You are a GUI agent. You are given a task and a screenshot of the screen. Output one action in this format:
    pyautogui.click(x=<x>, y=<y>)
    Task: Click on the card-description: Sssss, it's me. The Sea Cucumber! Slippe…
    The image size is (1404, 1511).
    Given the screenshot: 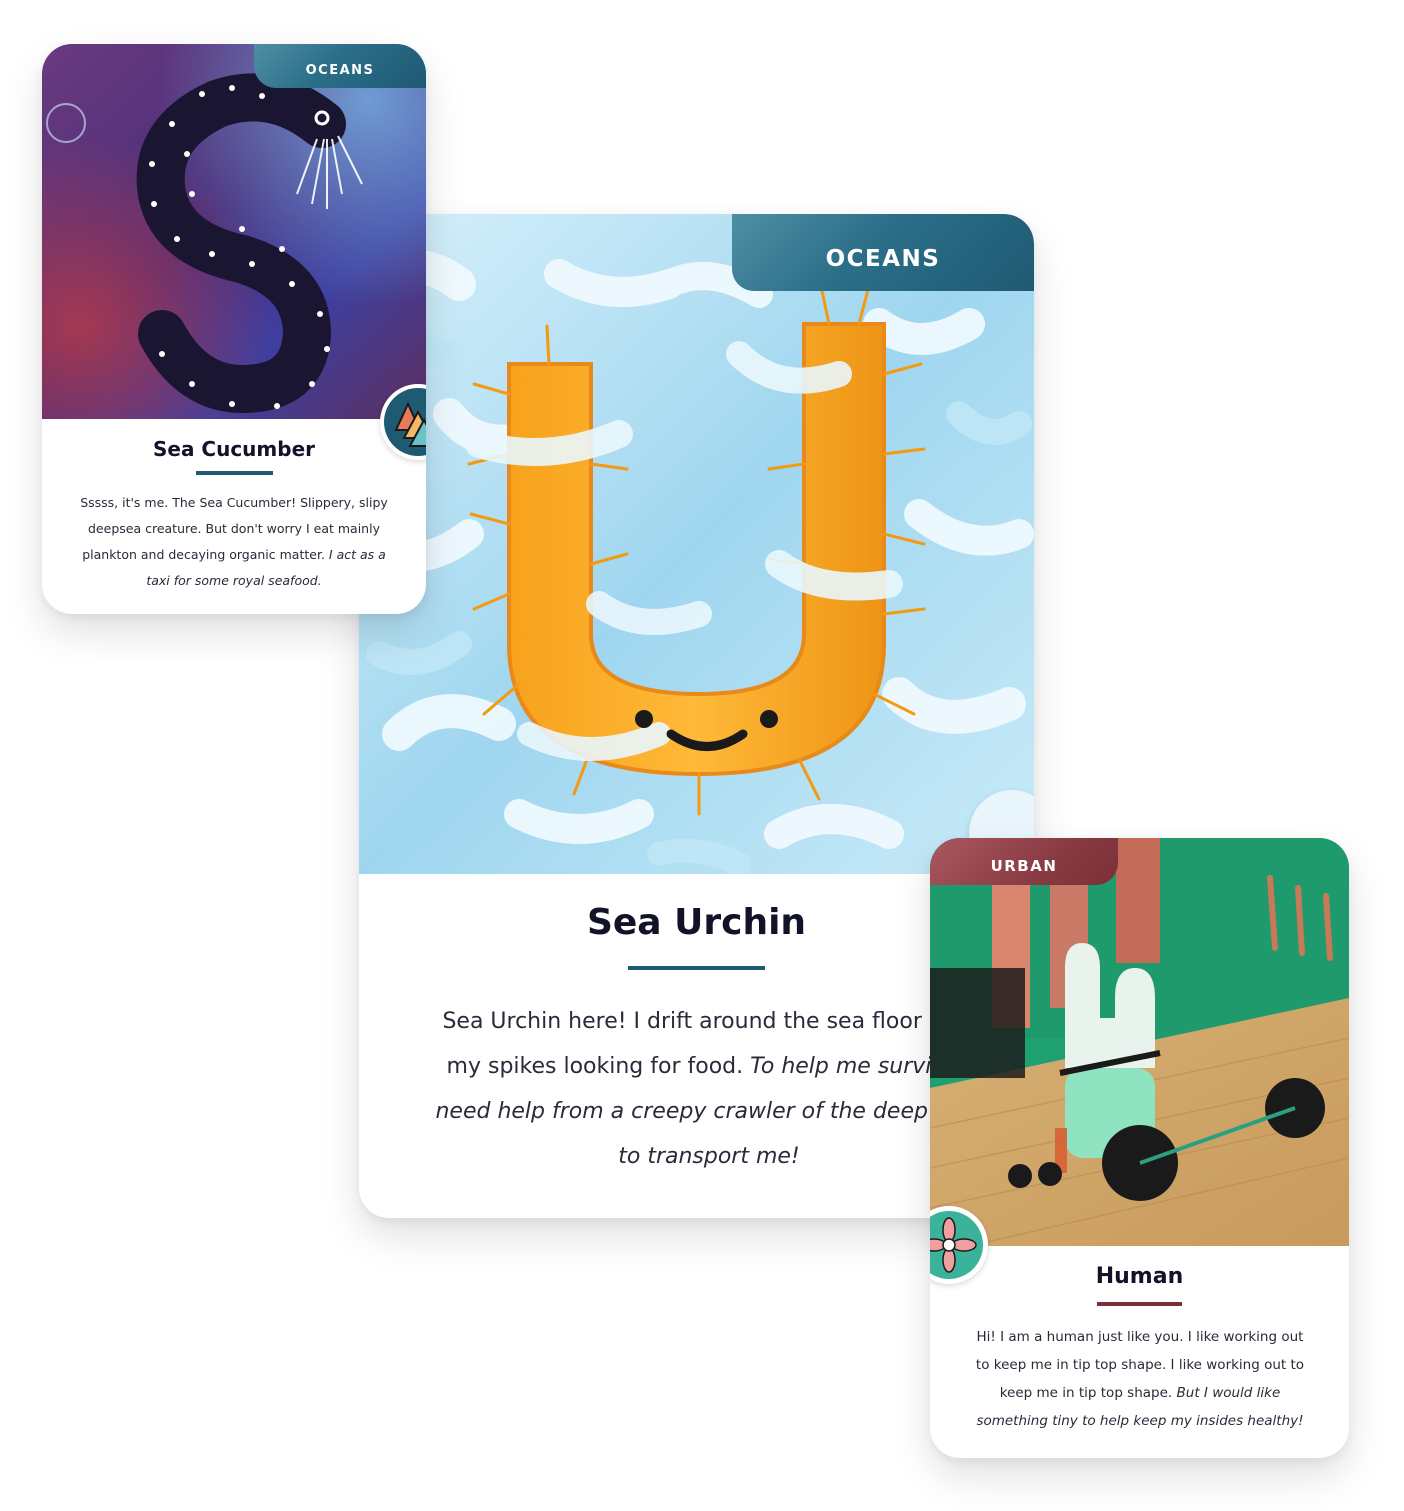 What is the action you would take?
    pyautogui.click(x=234, y=542)
    